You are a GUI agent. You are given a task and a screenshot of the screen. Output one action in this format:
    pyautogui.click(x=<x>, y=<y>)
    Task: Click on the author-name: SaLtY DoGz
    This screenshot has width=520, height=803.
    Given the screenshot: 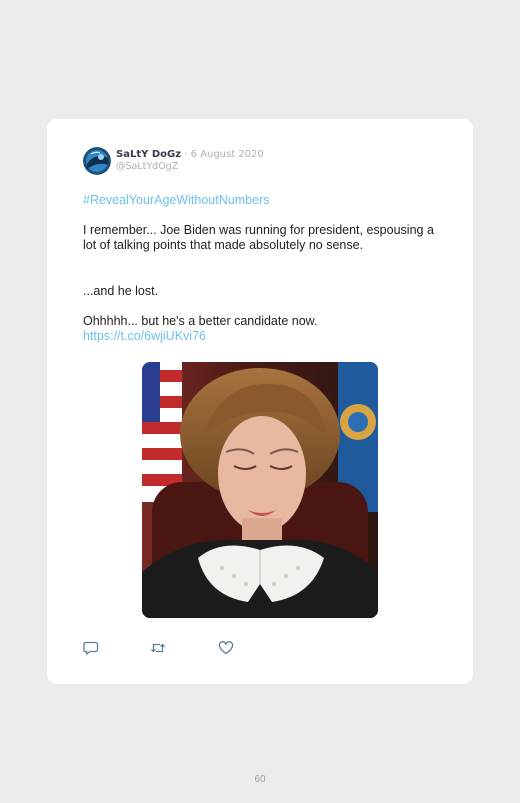 What is the action you would take?
    pyautogui.click(x=148, y=154)
    